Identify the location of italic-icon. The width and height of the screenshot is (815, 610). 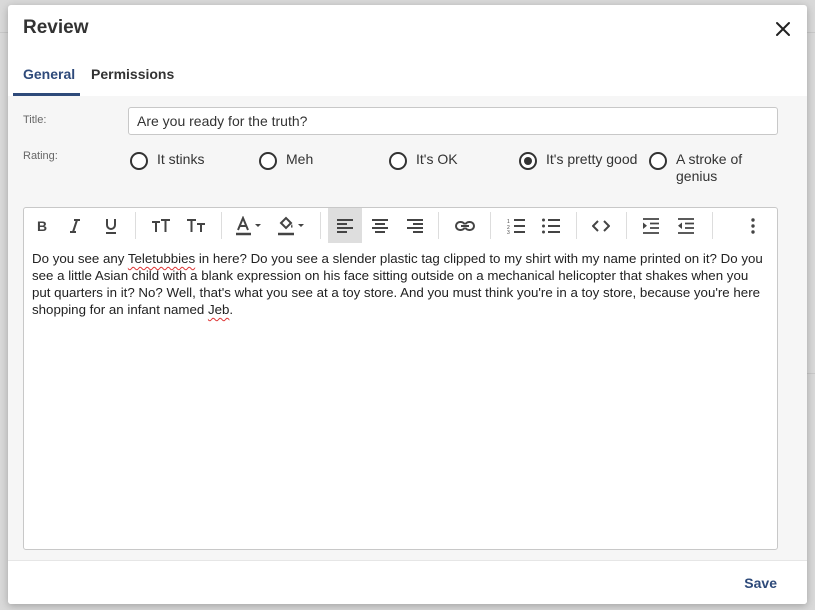
(75, 225).